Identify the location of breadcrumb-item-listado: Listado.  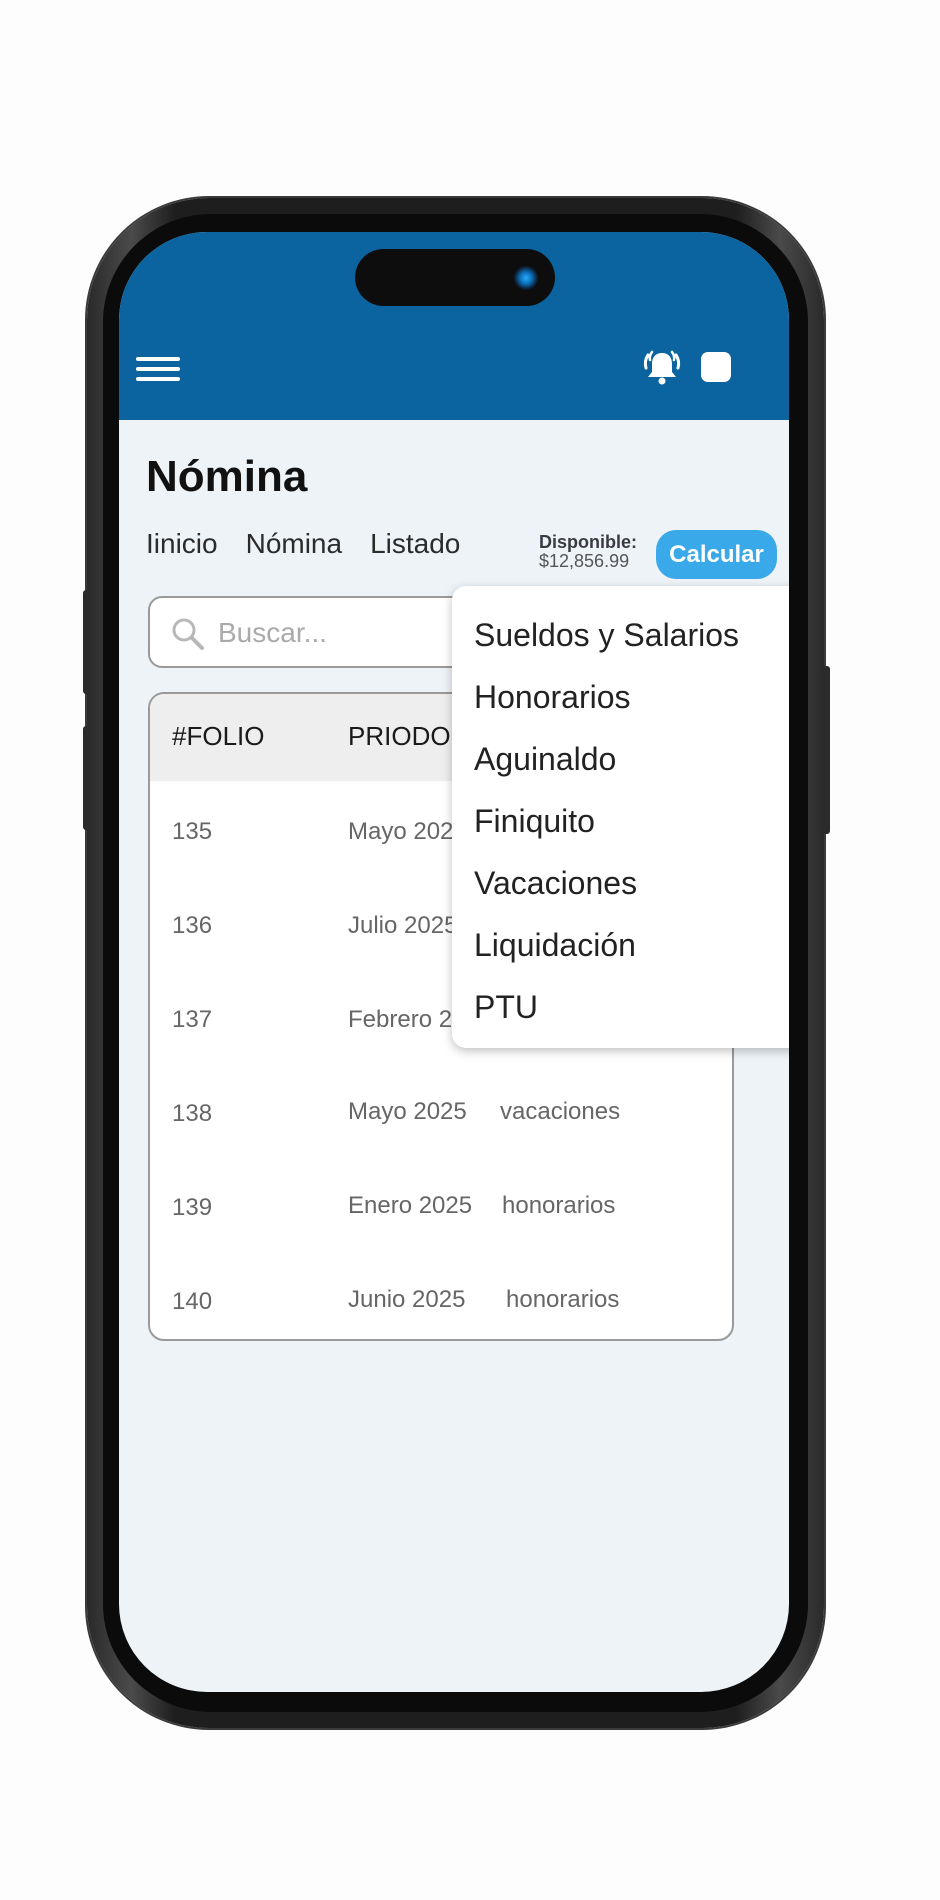
(415, 544).